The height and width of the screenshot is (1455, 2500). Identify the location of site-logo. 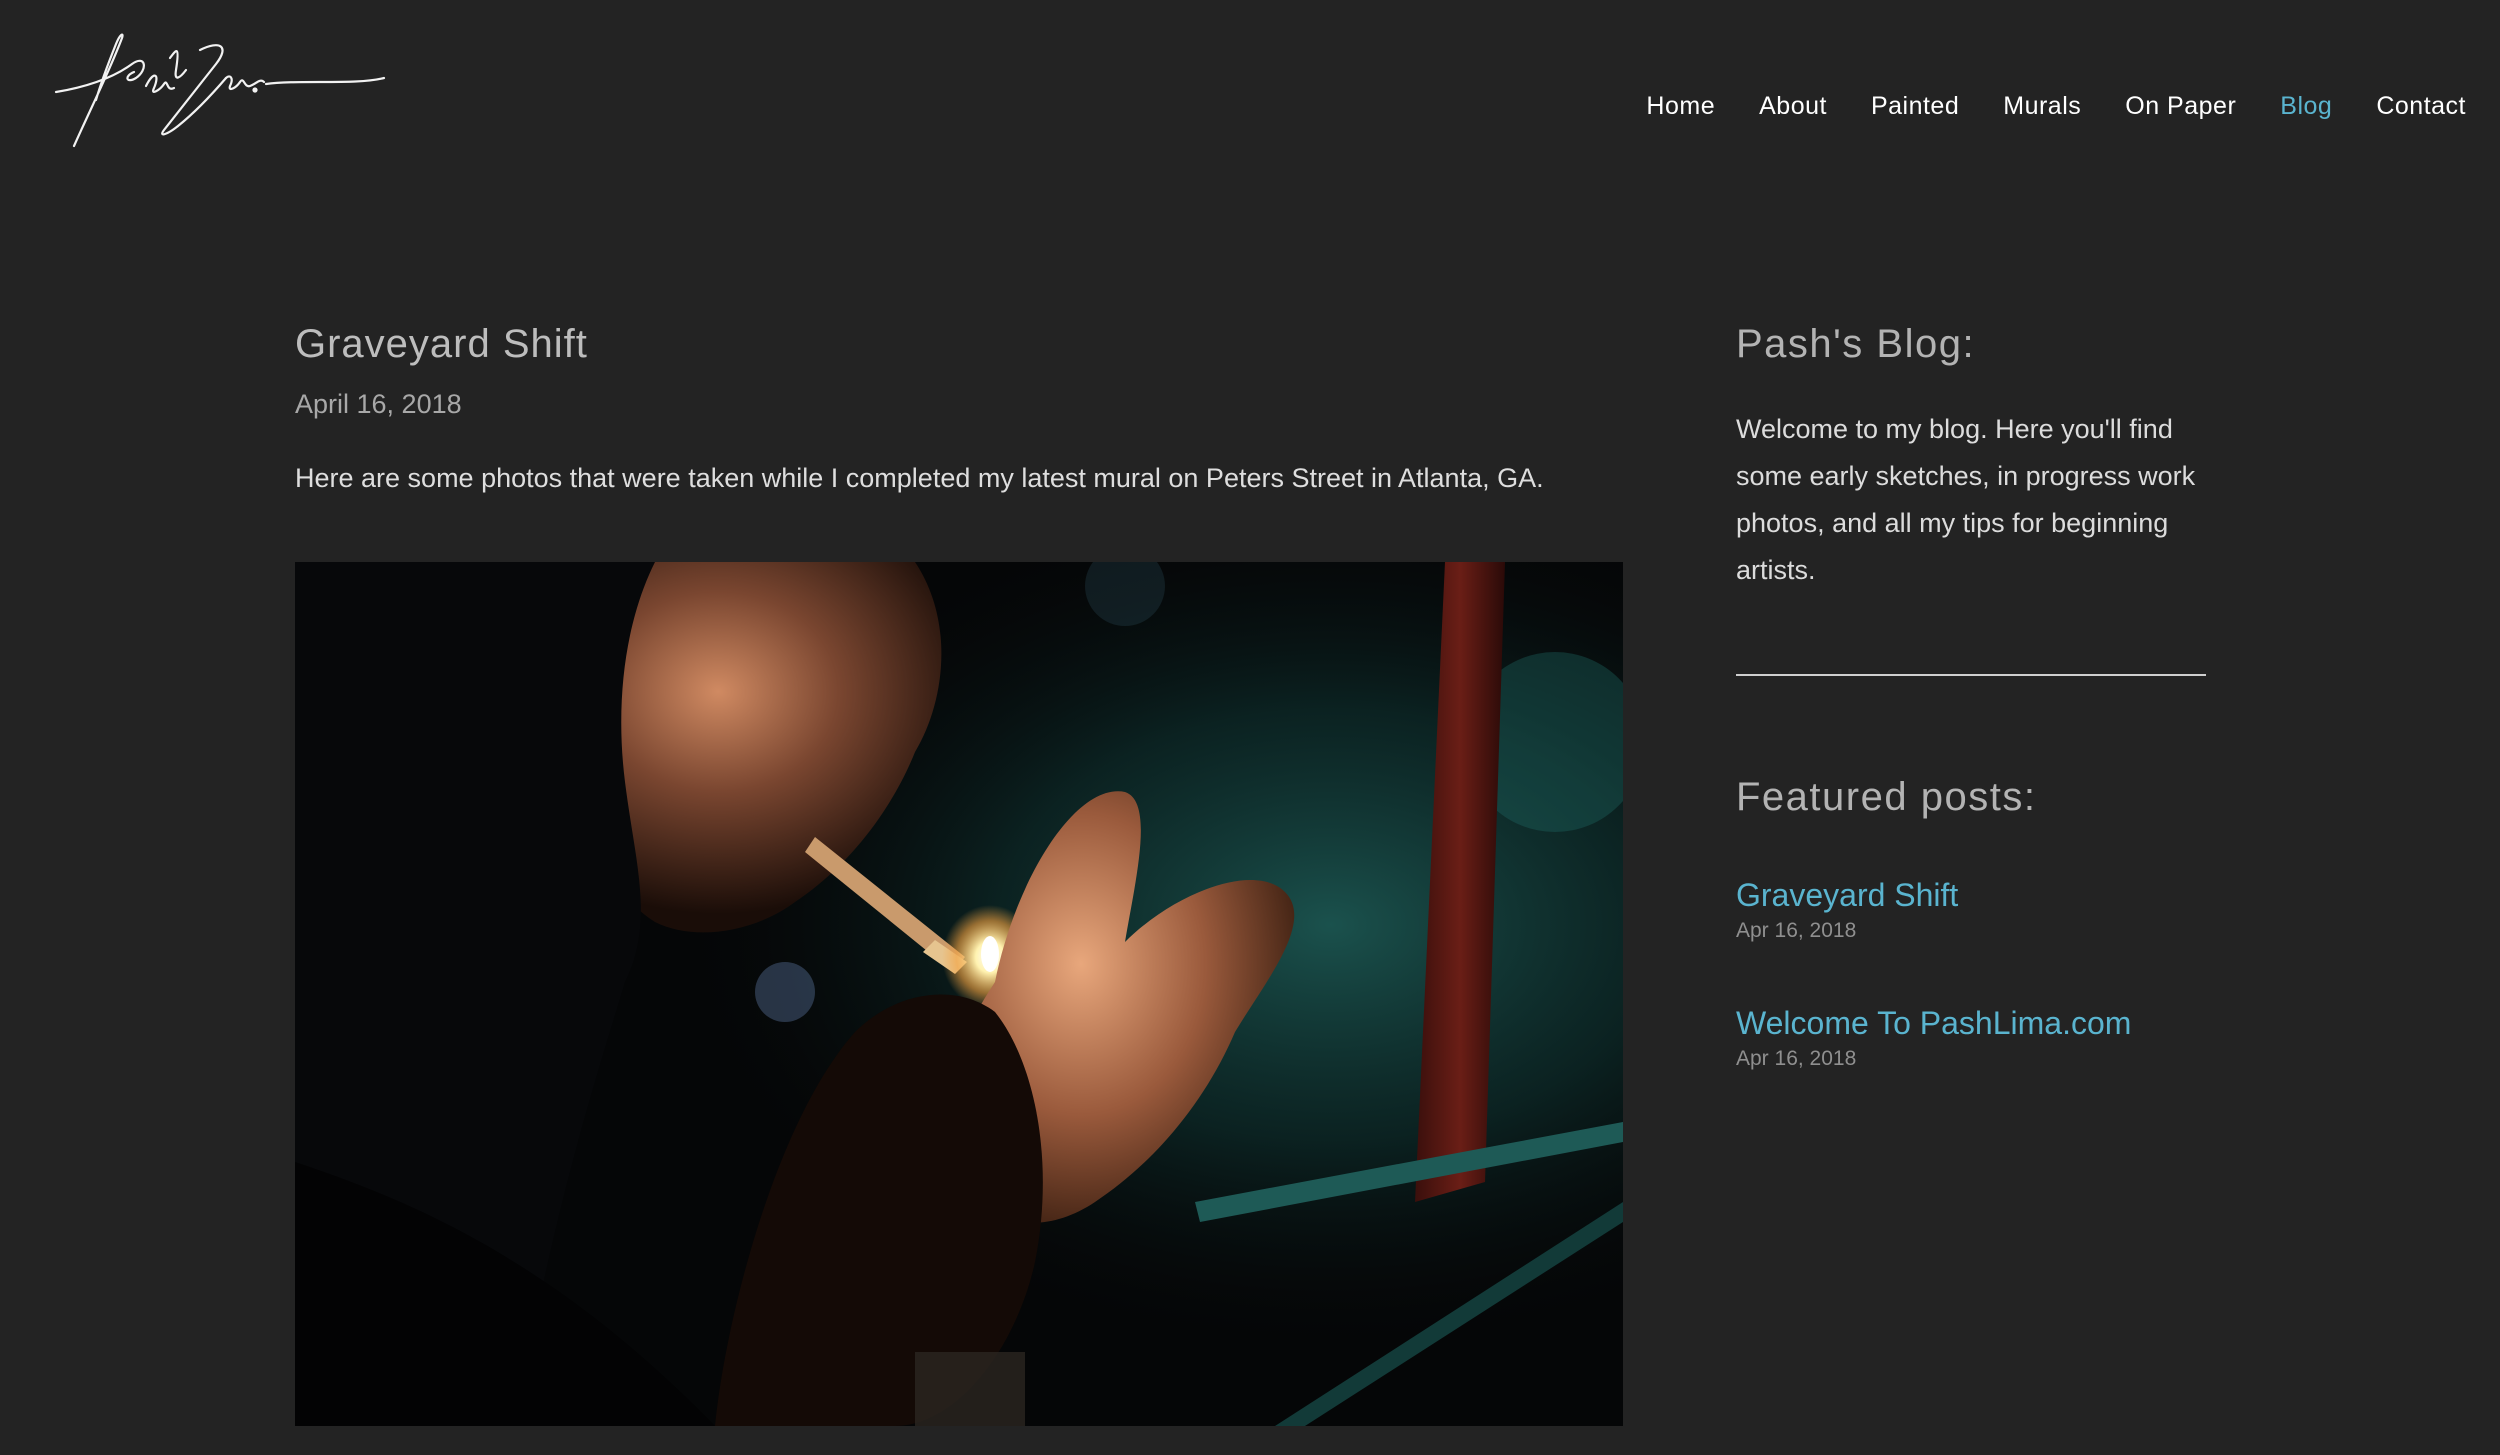
(220, 92).